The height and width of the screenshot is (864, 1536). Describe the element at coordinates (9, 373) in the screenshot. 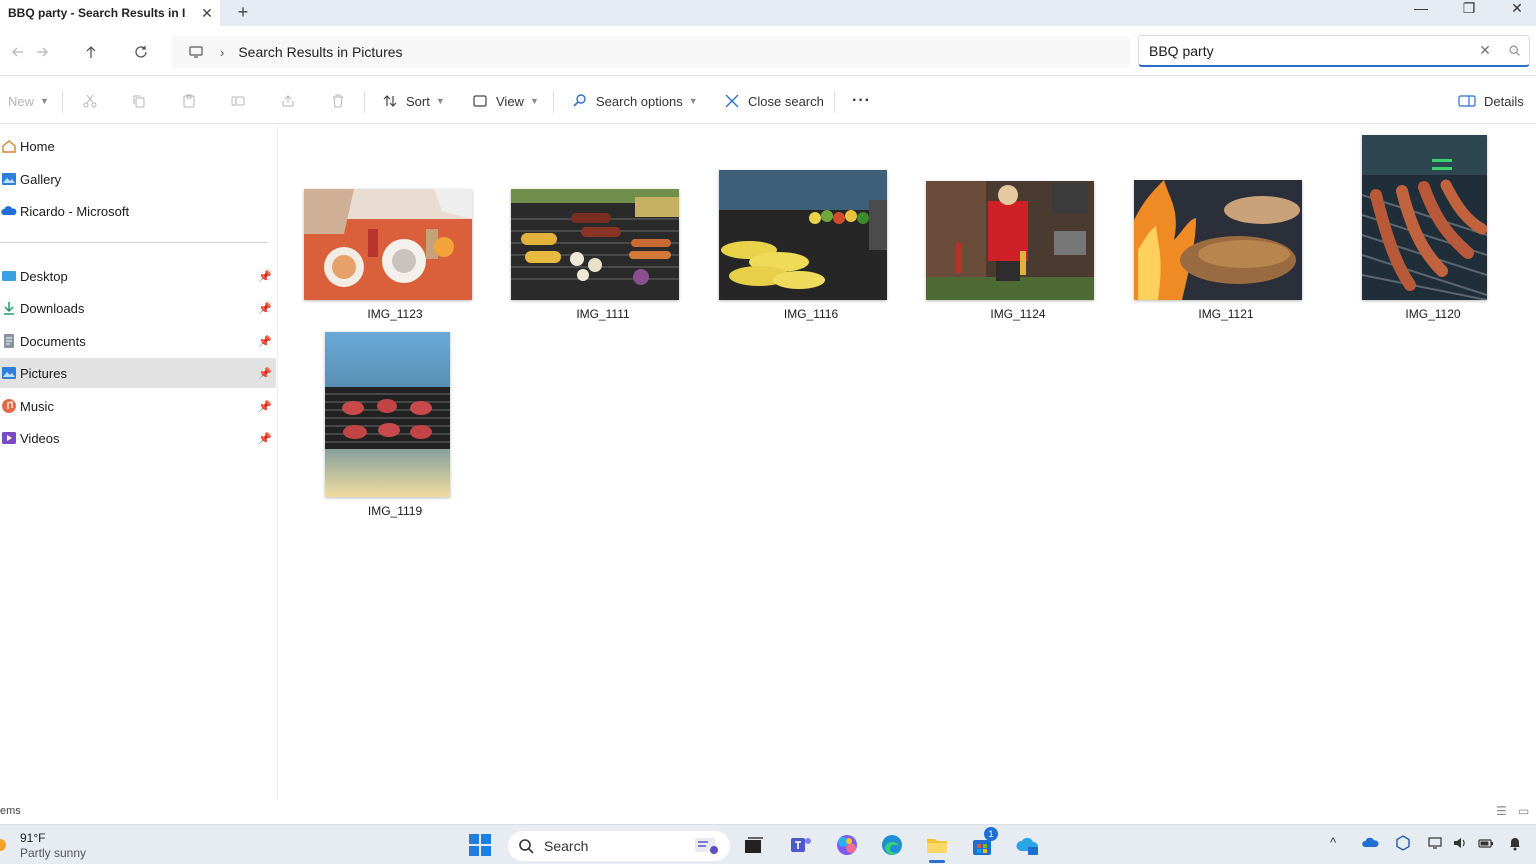

I see `pictures-icon` at that location.